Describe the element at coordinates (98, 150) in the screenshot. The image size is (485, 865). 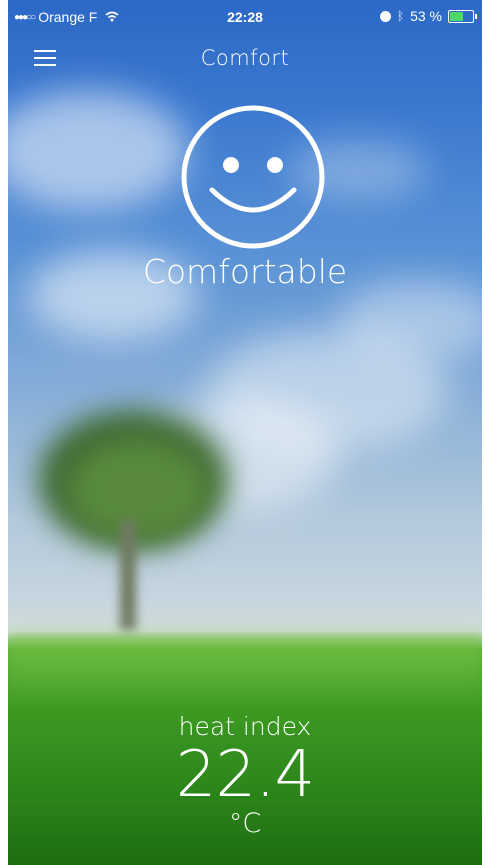
I see `background-cloud` at that location.